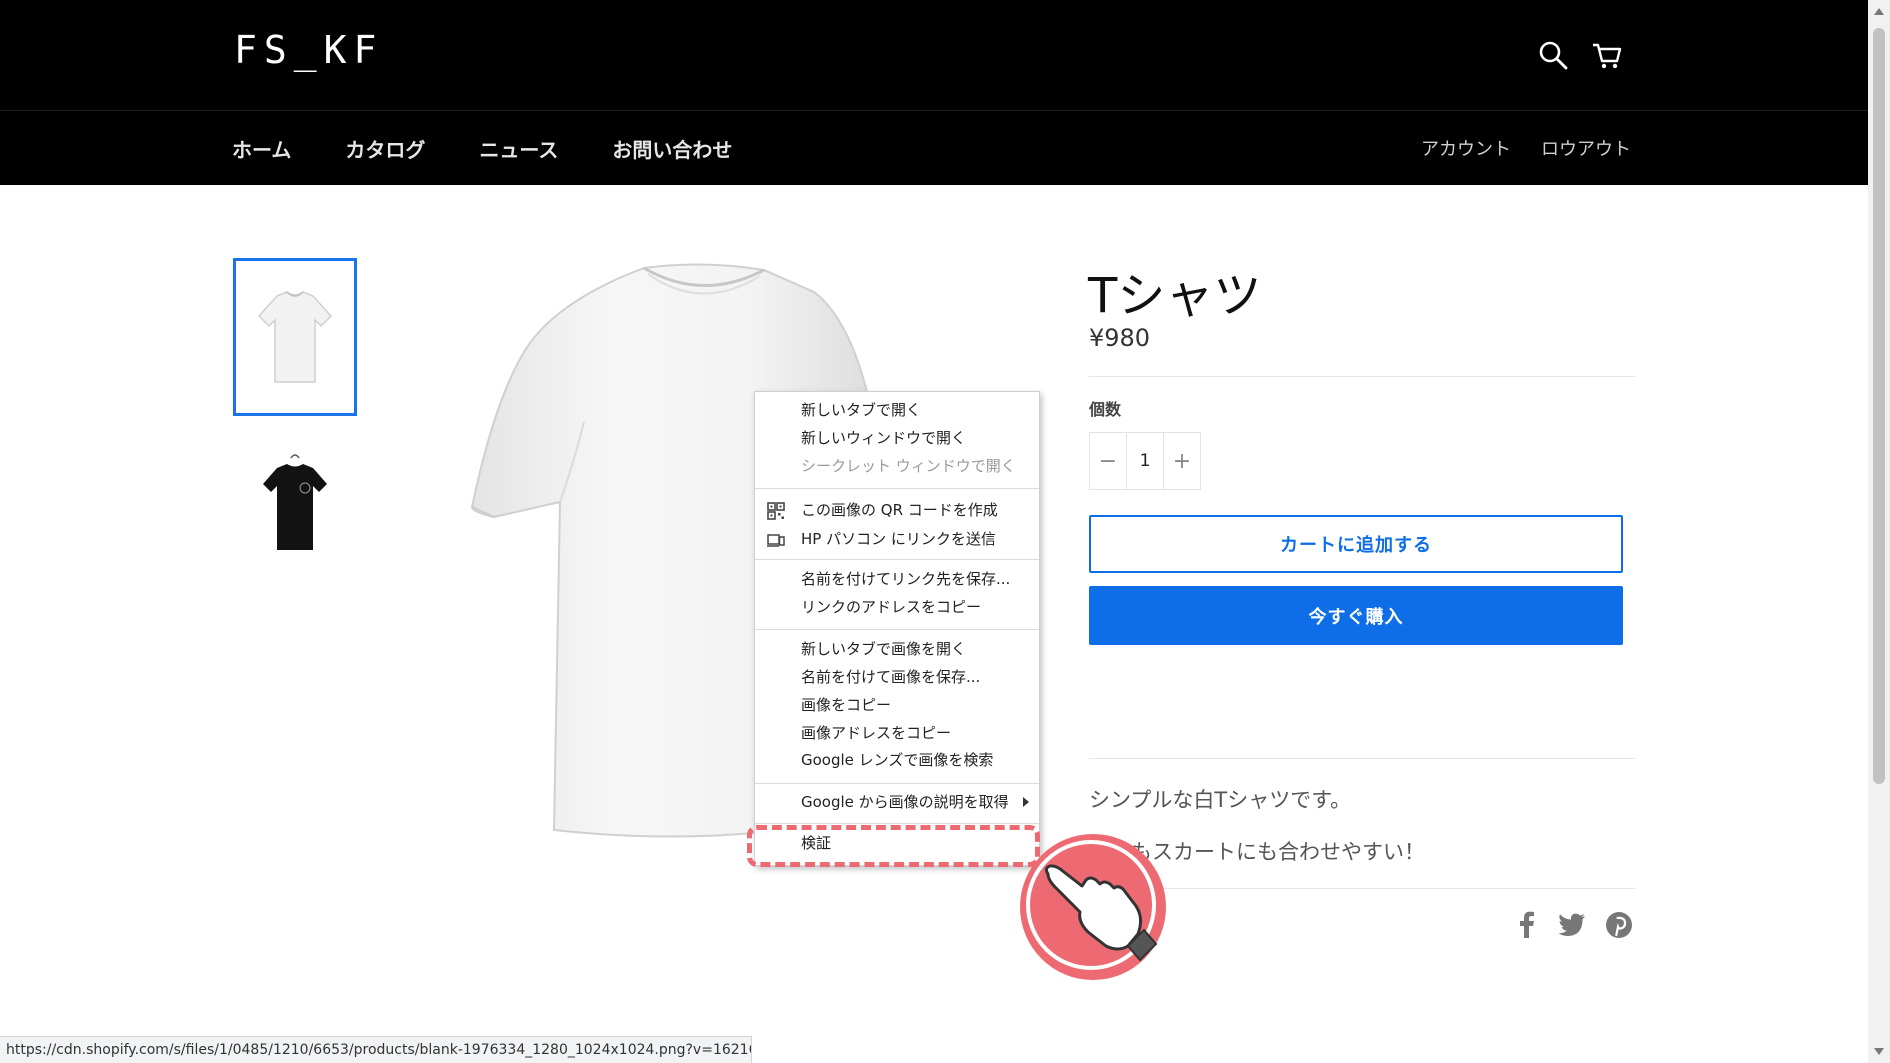  I want to click on facebook-icon, so click(1527, 925).